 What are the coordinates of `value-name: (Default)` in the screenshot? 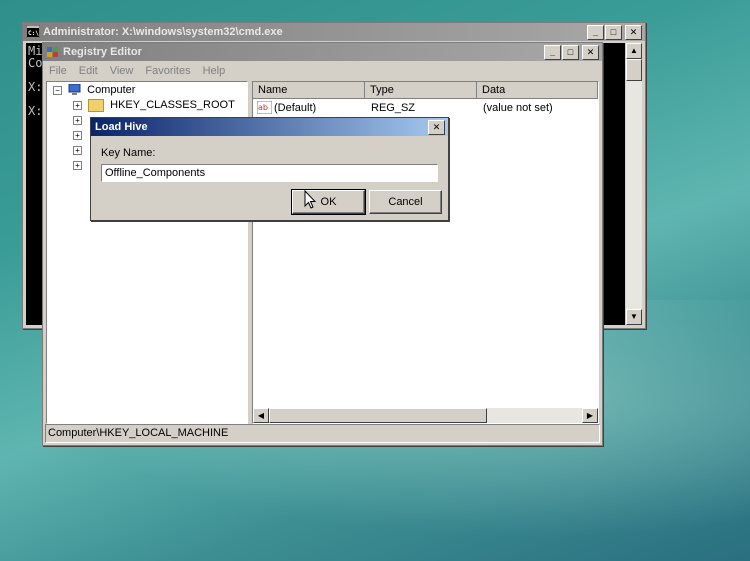 It's located at (295, 108).